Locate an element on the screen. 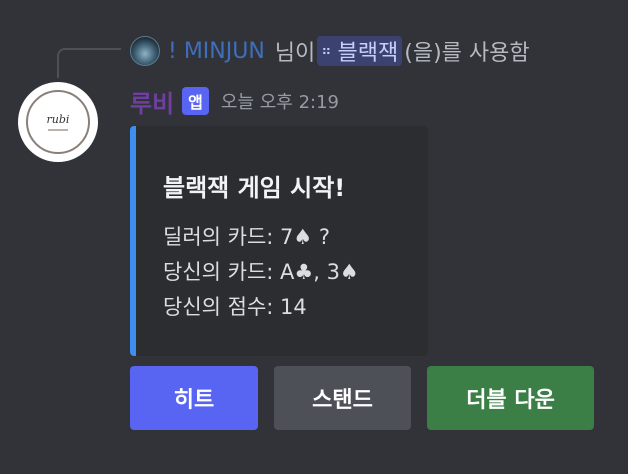 The width and height of the screenshot is (628, 474). avatar-logo-subtext is located at coordinates (58, 129).